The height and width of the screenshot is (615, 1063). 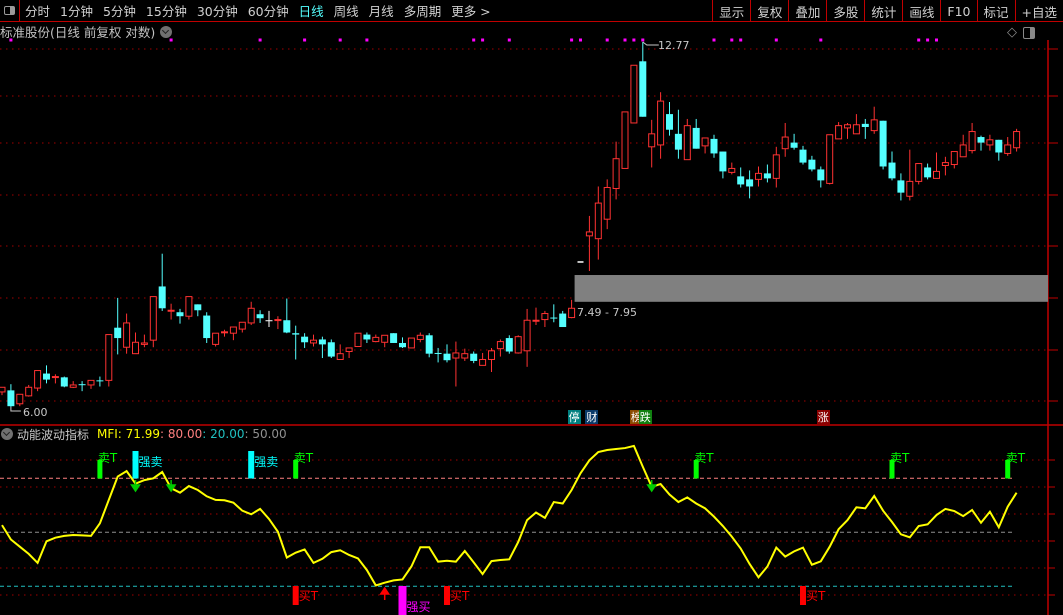 What do you see at coordinates (995, 11) in the screenshot?
I see `toolbar-button: 标记` at bounding box center [995, 11].